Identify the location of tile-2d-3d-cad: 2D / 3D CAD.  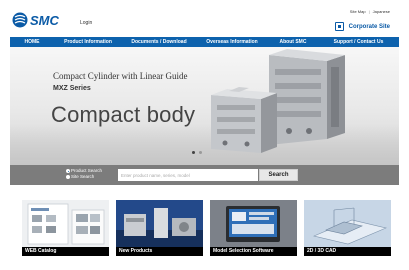
(347, 228).